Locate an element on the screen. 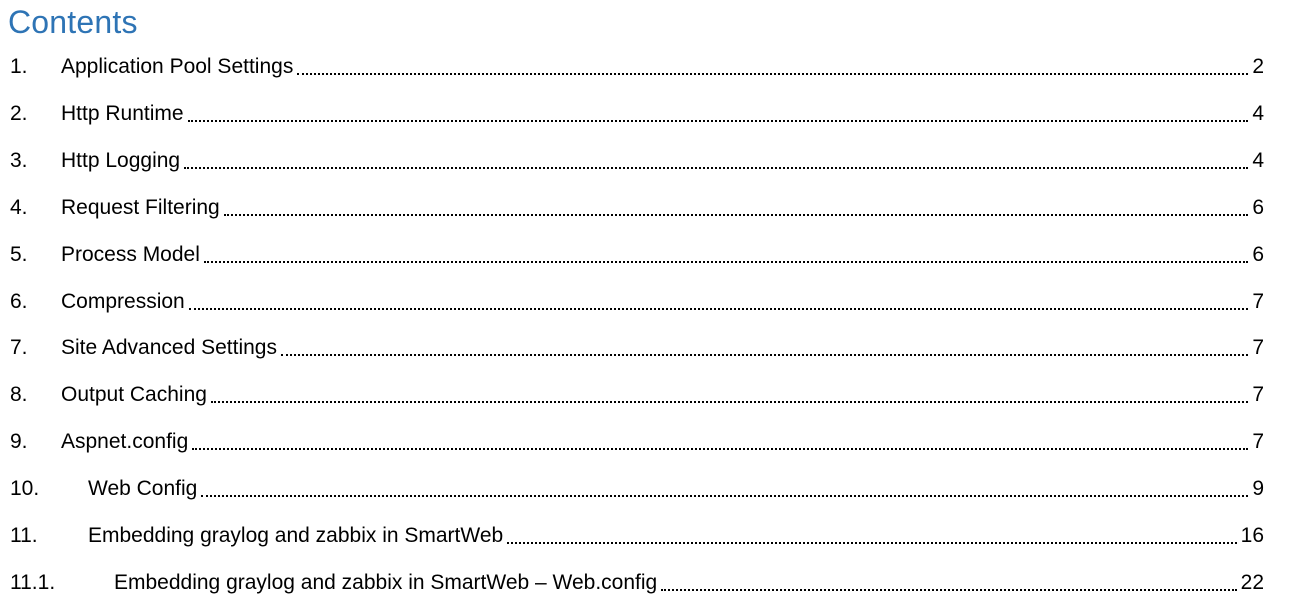 This screenshot has height=609, width=1289. toc-entry-number: 5. is located at coordinates (19, 254).